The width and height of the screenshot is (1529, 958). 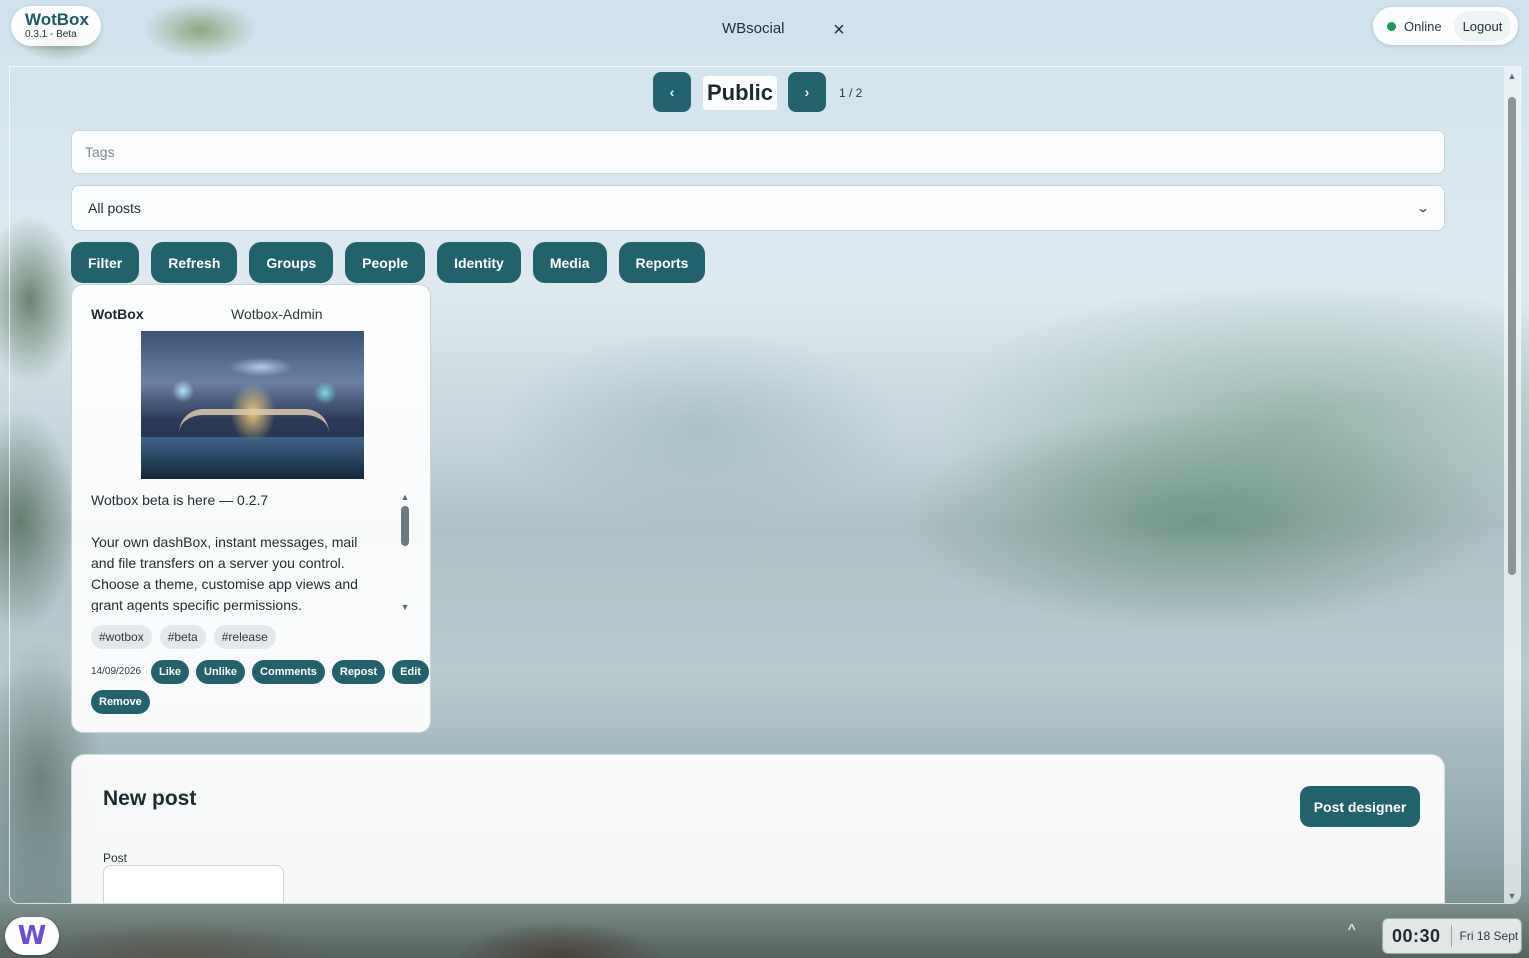 I want to click on refresh-button: Refresh, so click(x=194, y=262).